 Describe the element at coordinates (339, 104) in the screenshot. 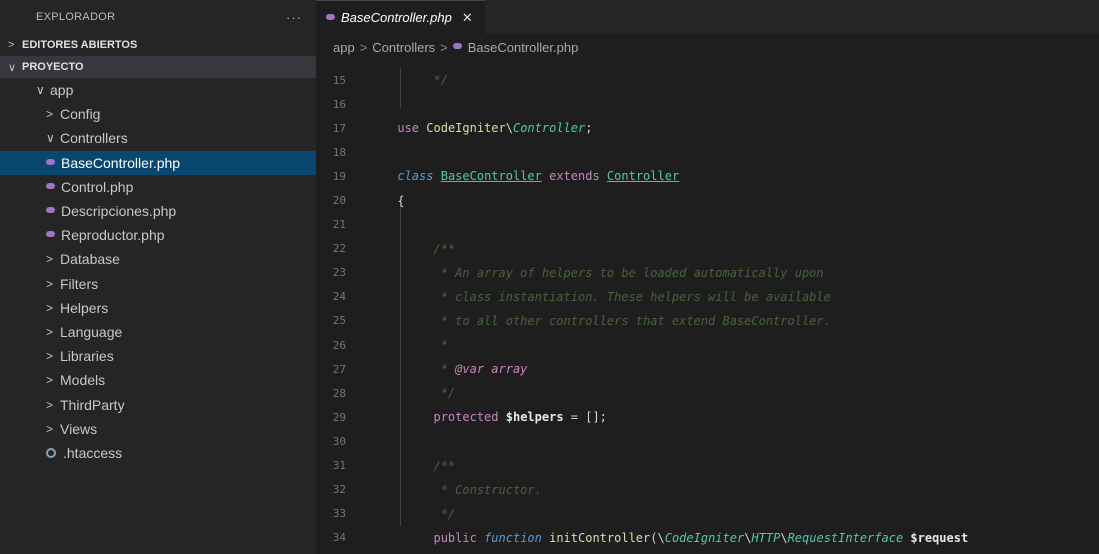

I see `line-number: 16` at that location.